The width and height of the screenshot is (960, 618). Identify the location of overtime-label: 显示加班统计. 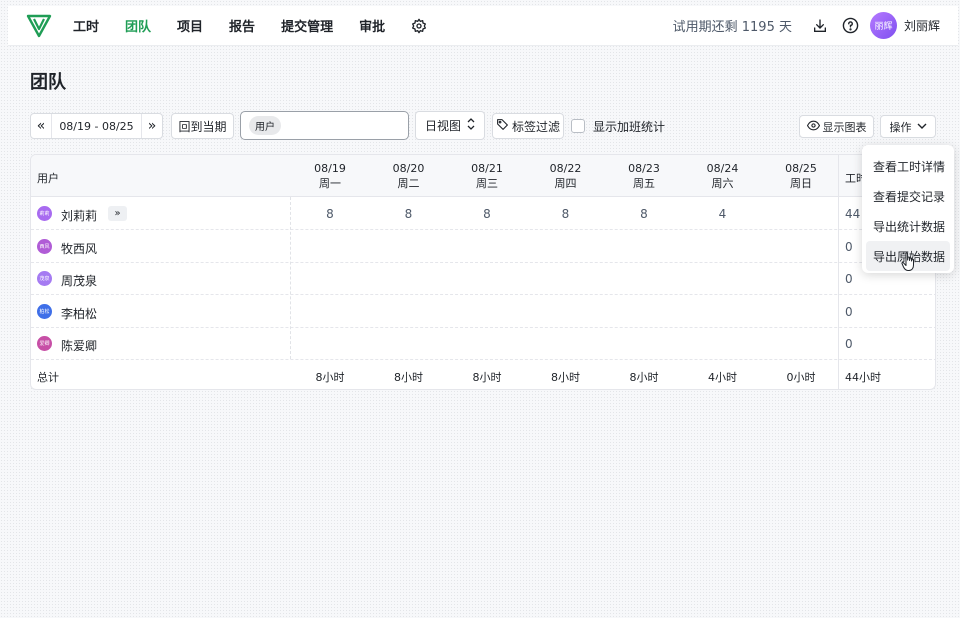
(629, 126).